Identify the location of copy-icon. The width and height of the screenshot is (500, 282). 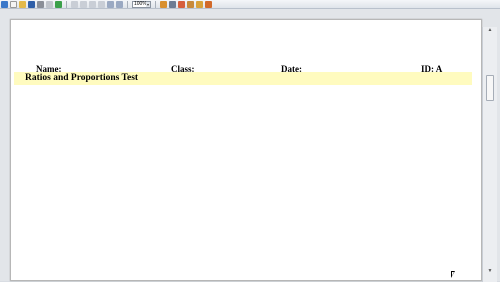
(92, 4).